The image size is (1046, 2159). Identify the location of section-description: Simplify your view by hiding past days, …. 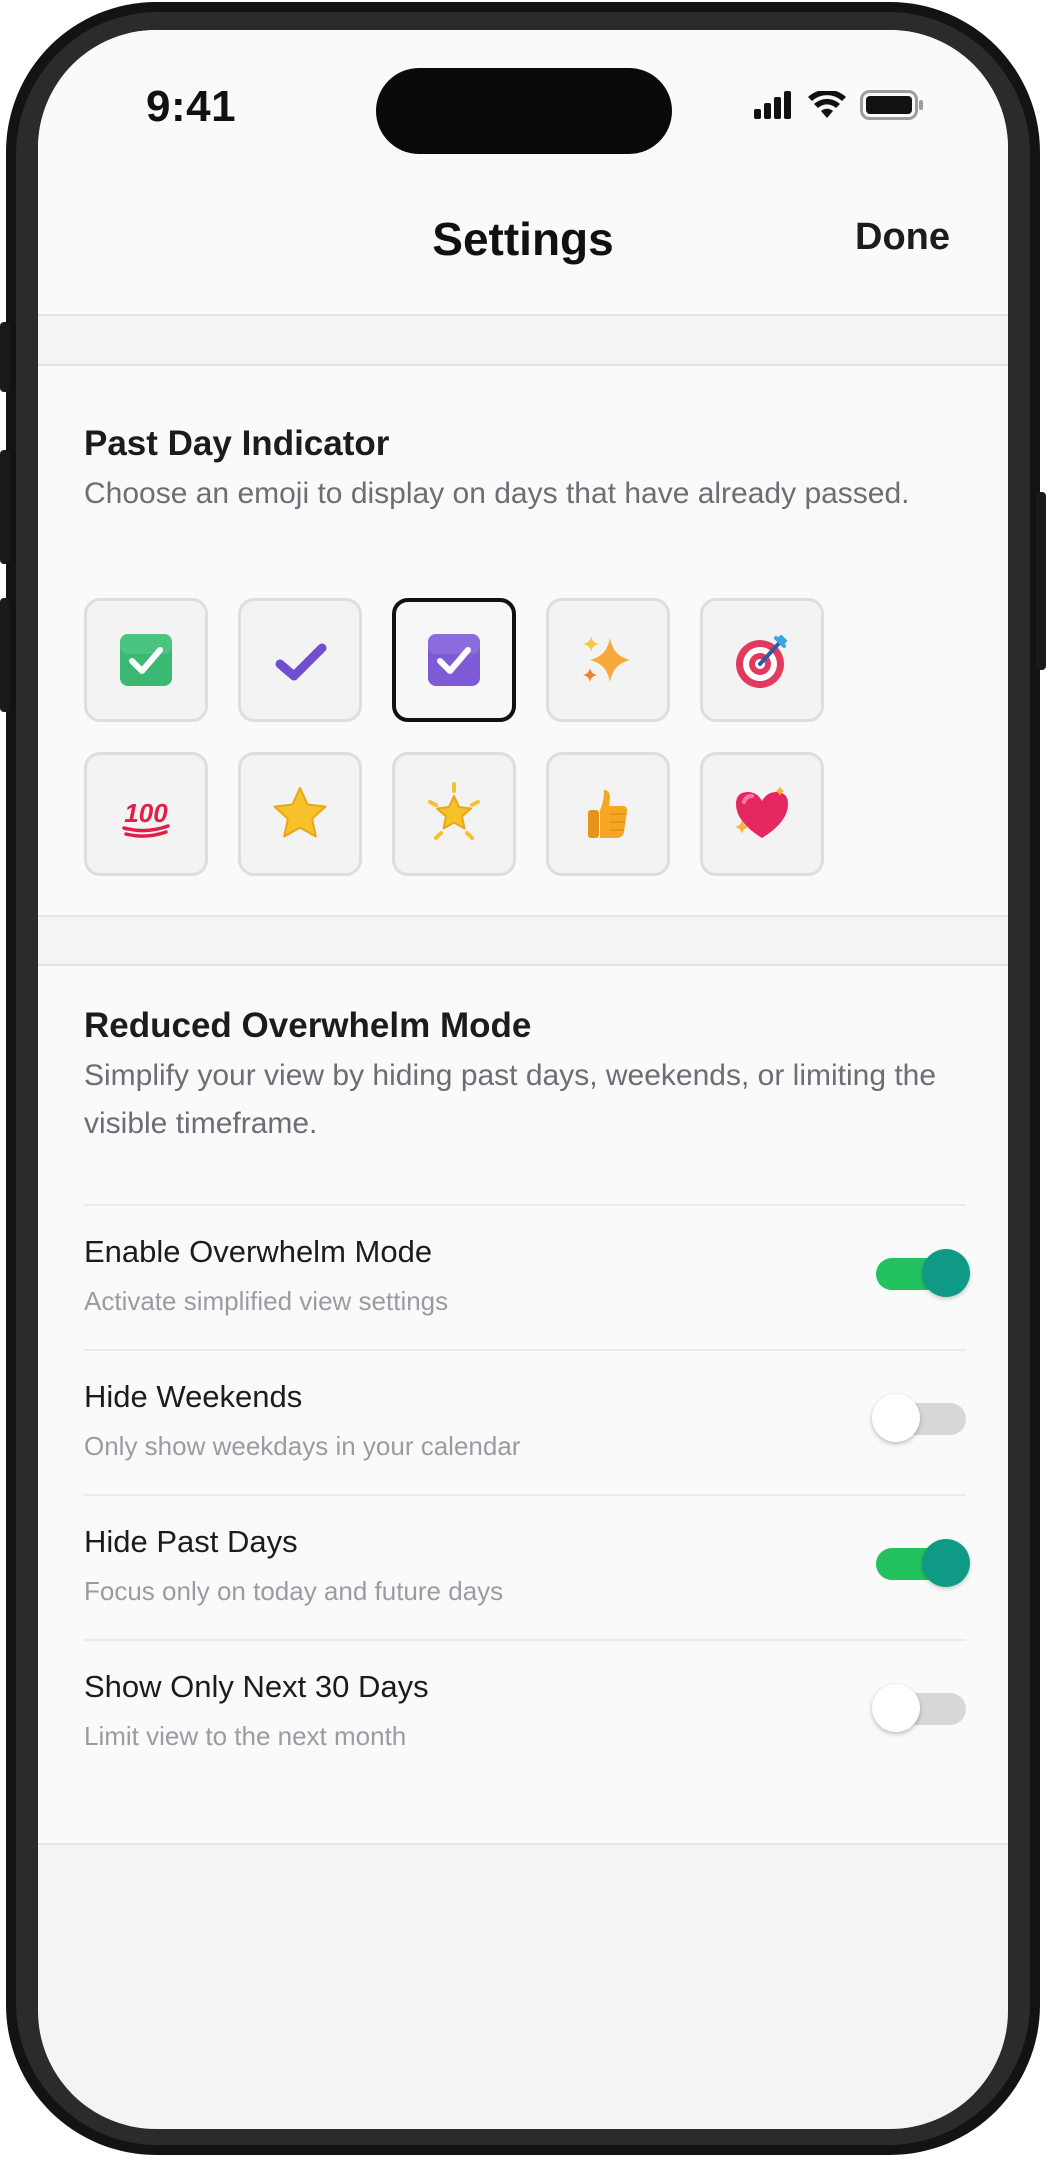
(510, 1099).